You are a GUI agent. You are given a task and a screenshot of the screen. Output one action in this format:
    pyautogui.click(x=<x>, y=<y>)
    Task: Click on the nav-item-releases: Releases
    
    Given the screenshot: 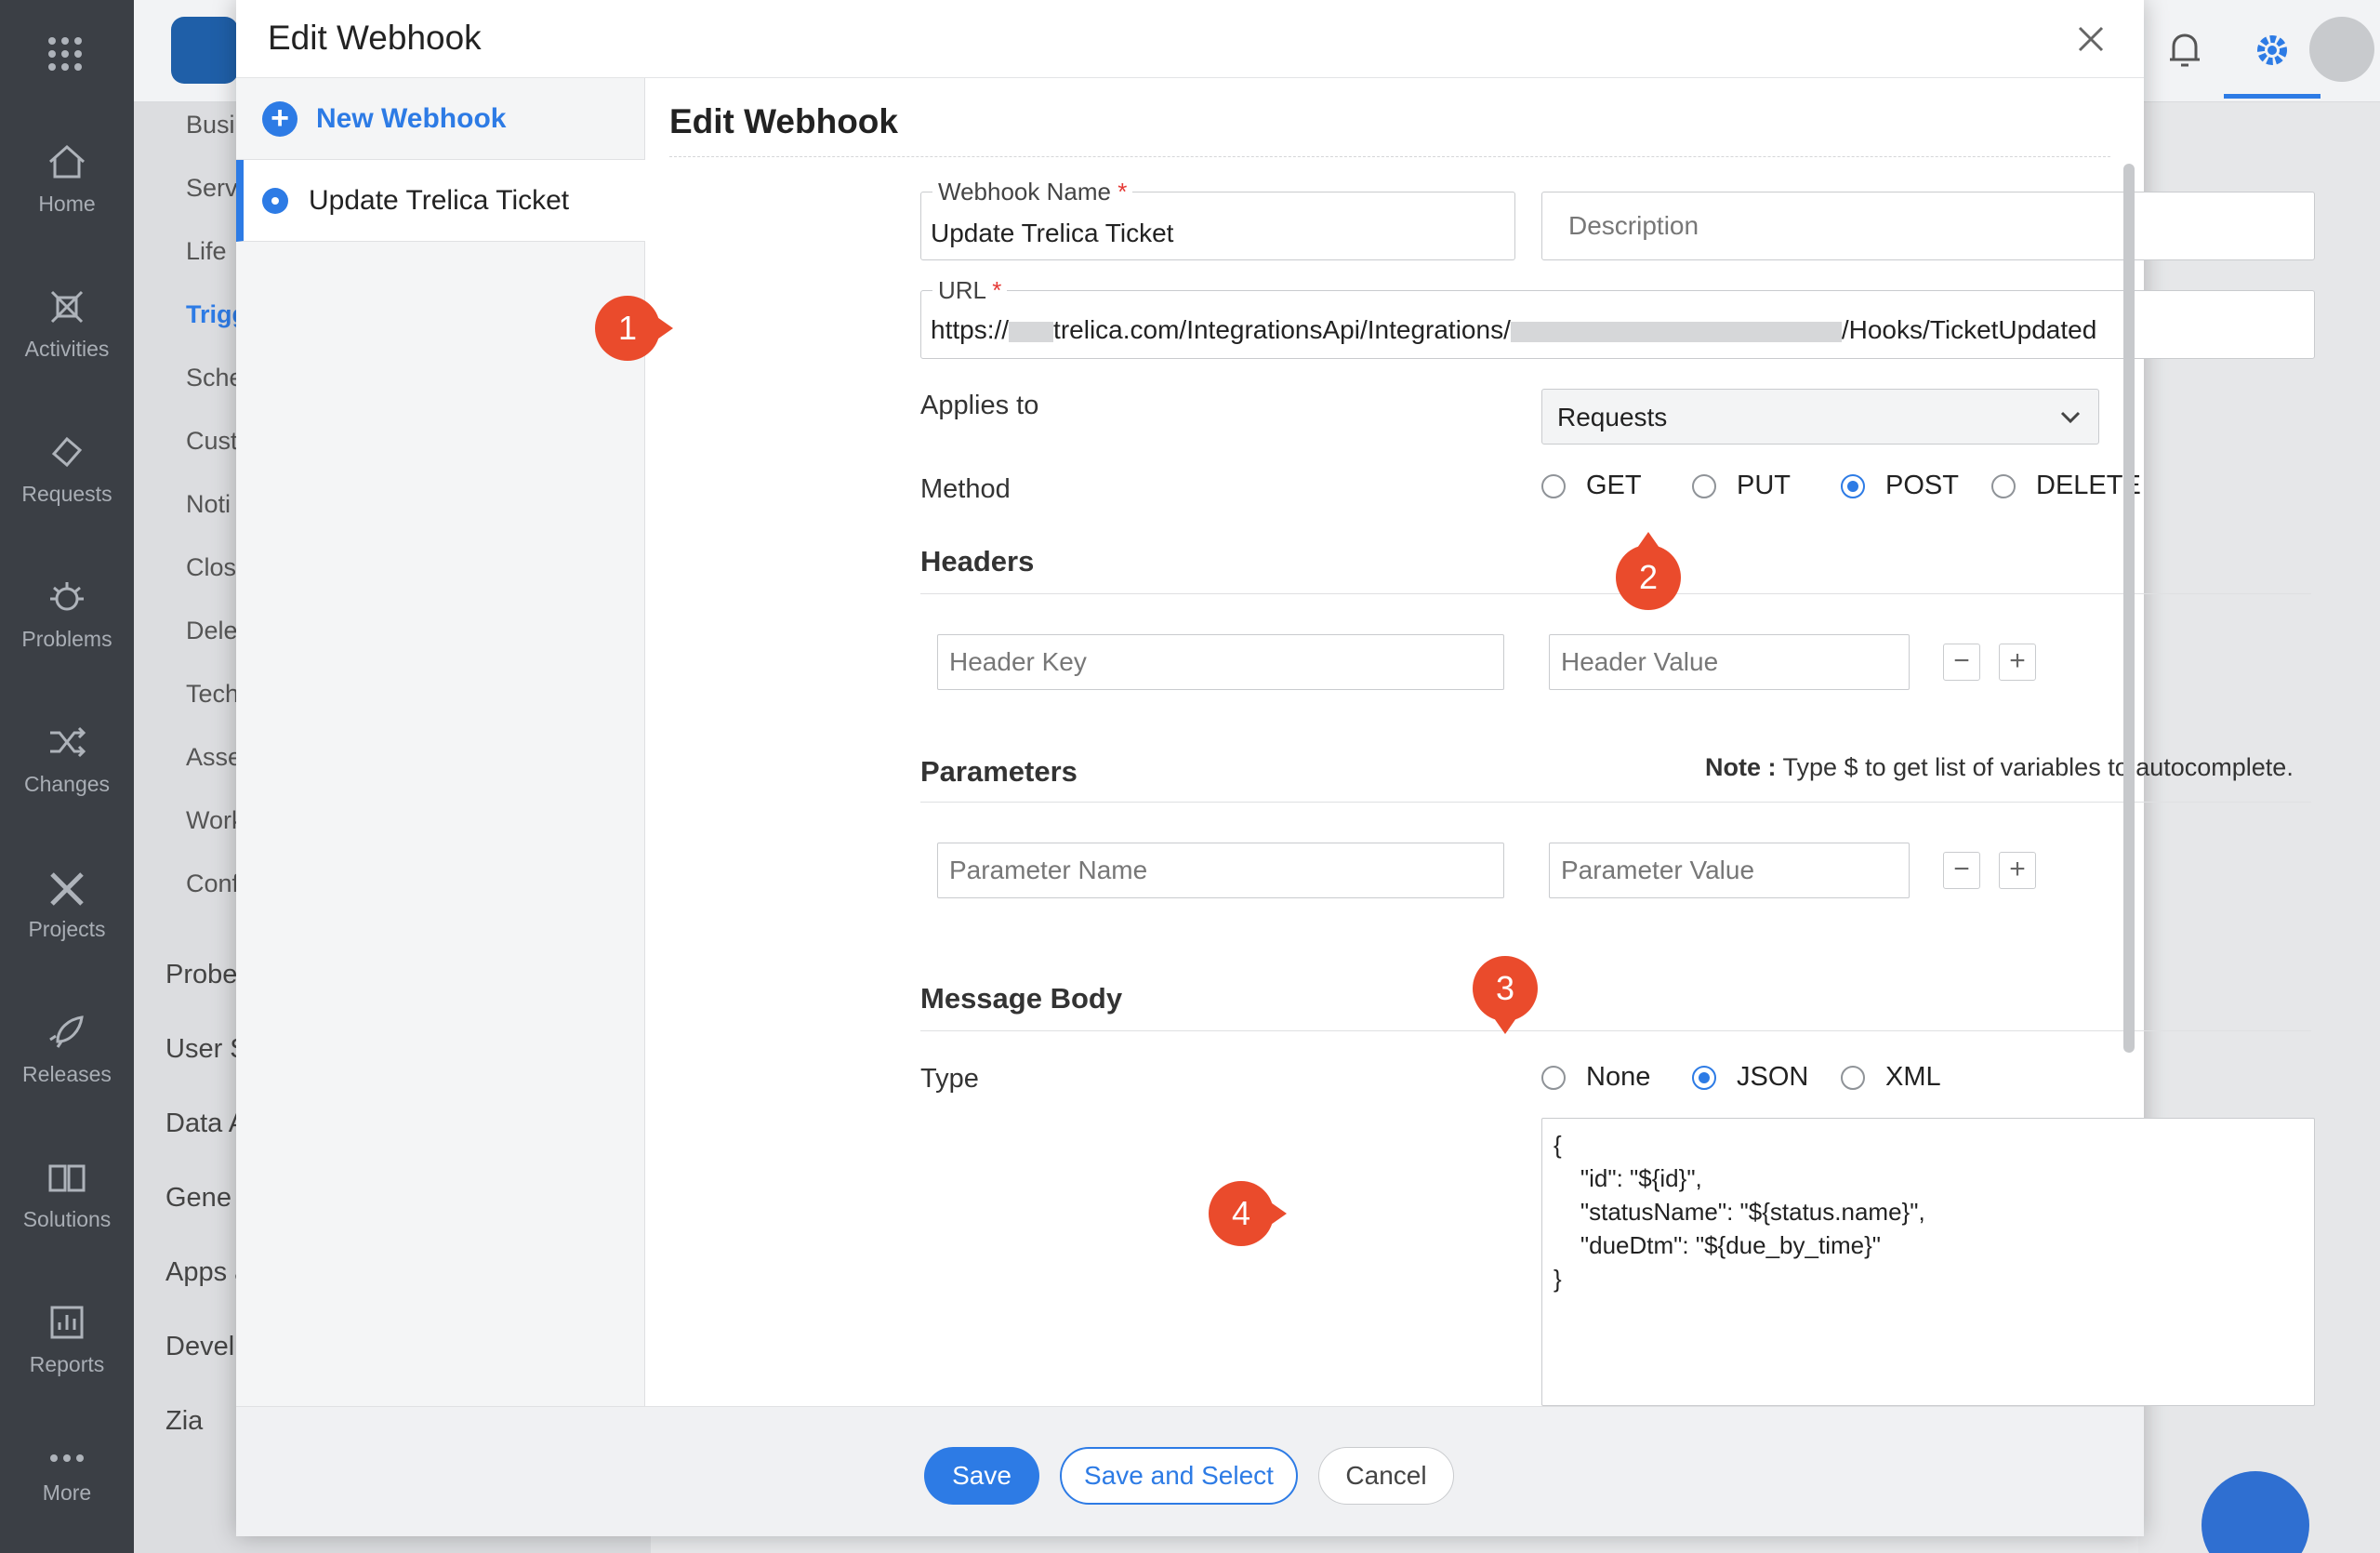 What is the action you would take?
    pyautogui.click(x=67, y=1070)
    